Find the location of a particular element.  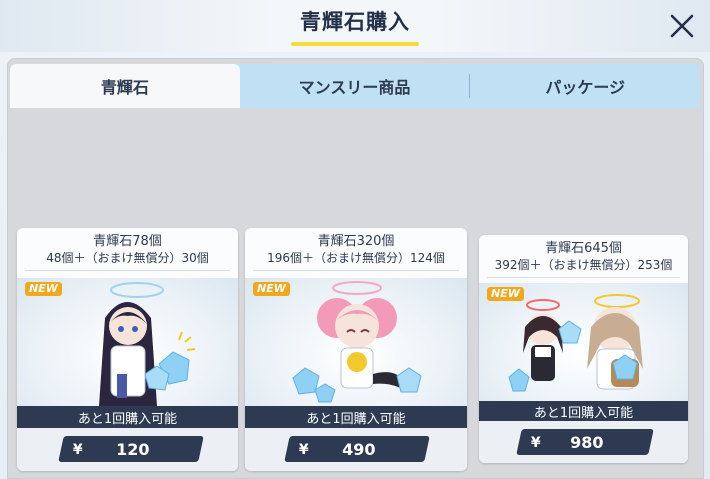

card-header: 青輝石645個 392個＋（おまけ無償分）253個 is located at coordinates (583, 254).